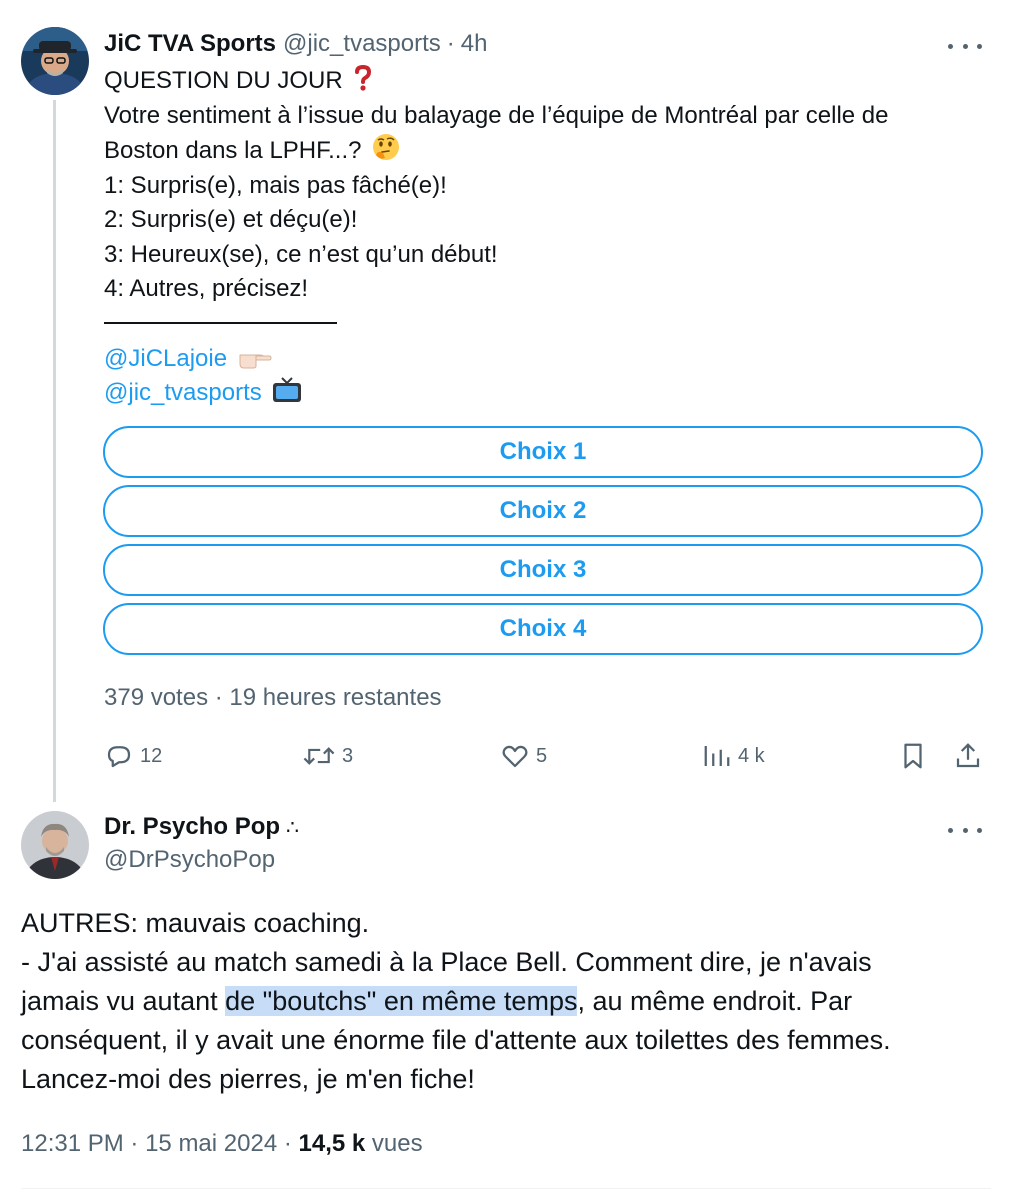 This screenshot has height=1194, width=1012. What do you see at coordinates (275, 185) in the screenshot?
I see `text-line: 1: Surpris(e), mais pas fâché(e)!` at bounding box center [275, 185].